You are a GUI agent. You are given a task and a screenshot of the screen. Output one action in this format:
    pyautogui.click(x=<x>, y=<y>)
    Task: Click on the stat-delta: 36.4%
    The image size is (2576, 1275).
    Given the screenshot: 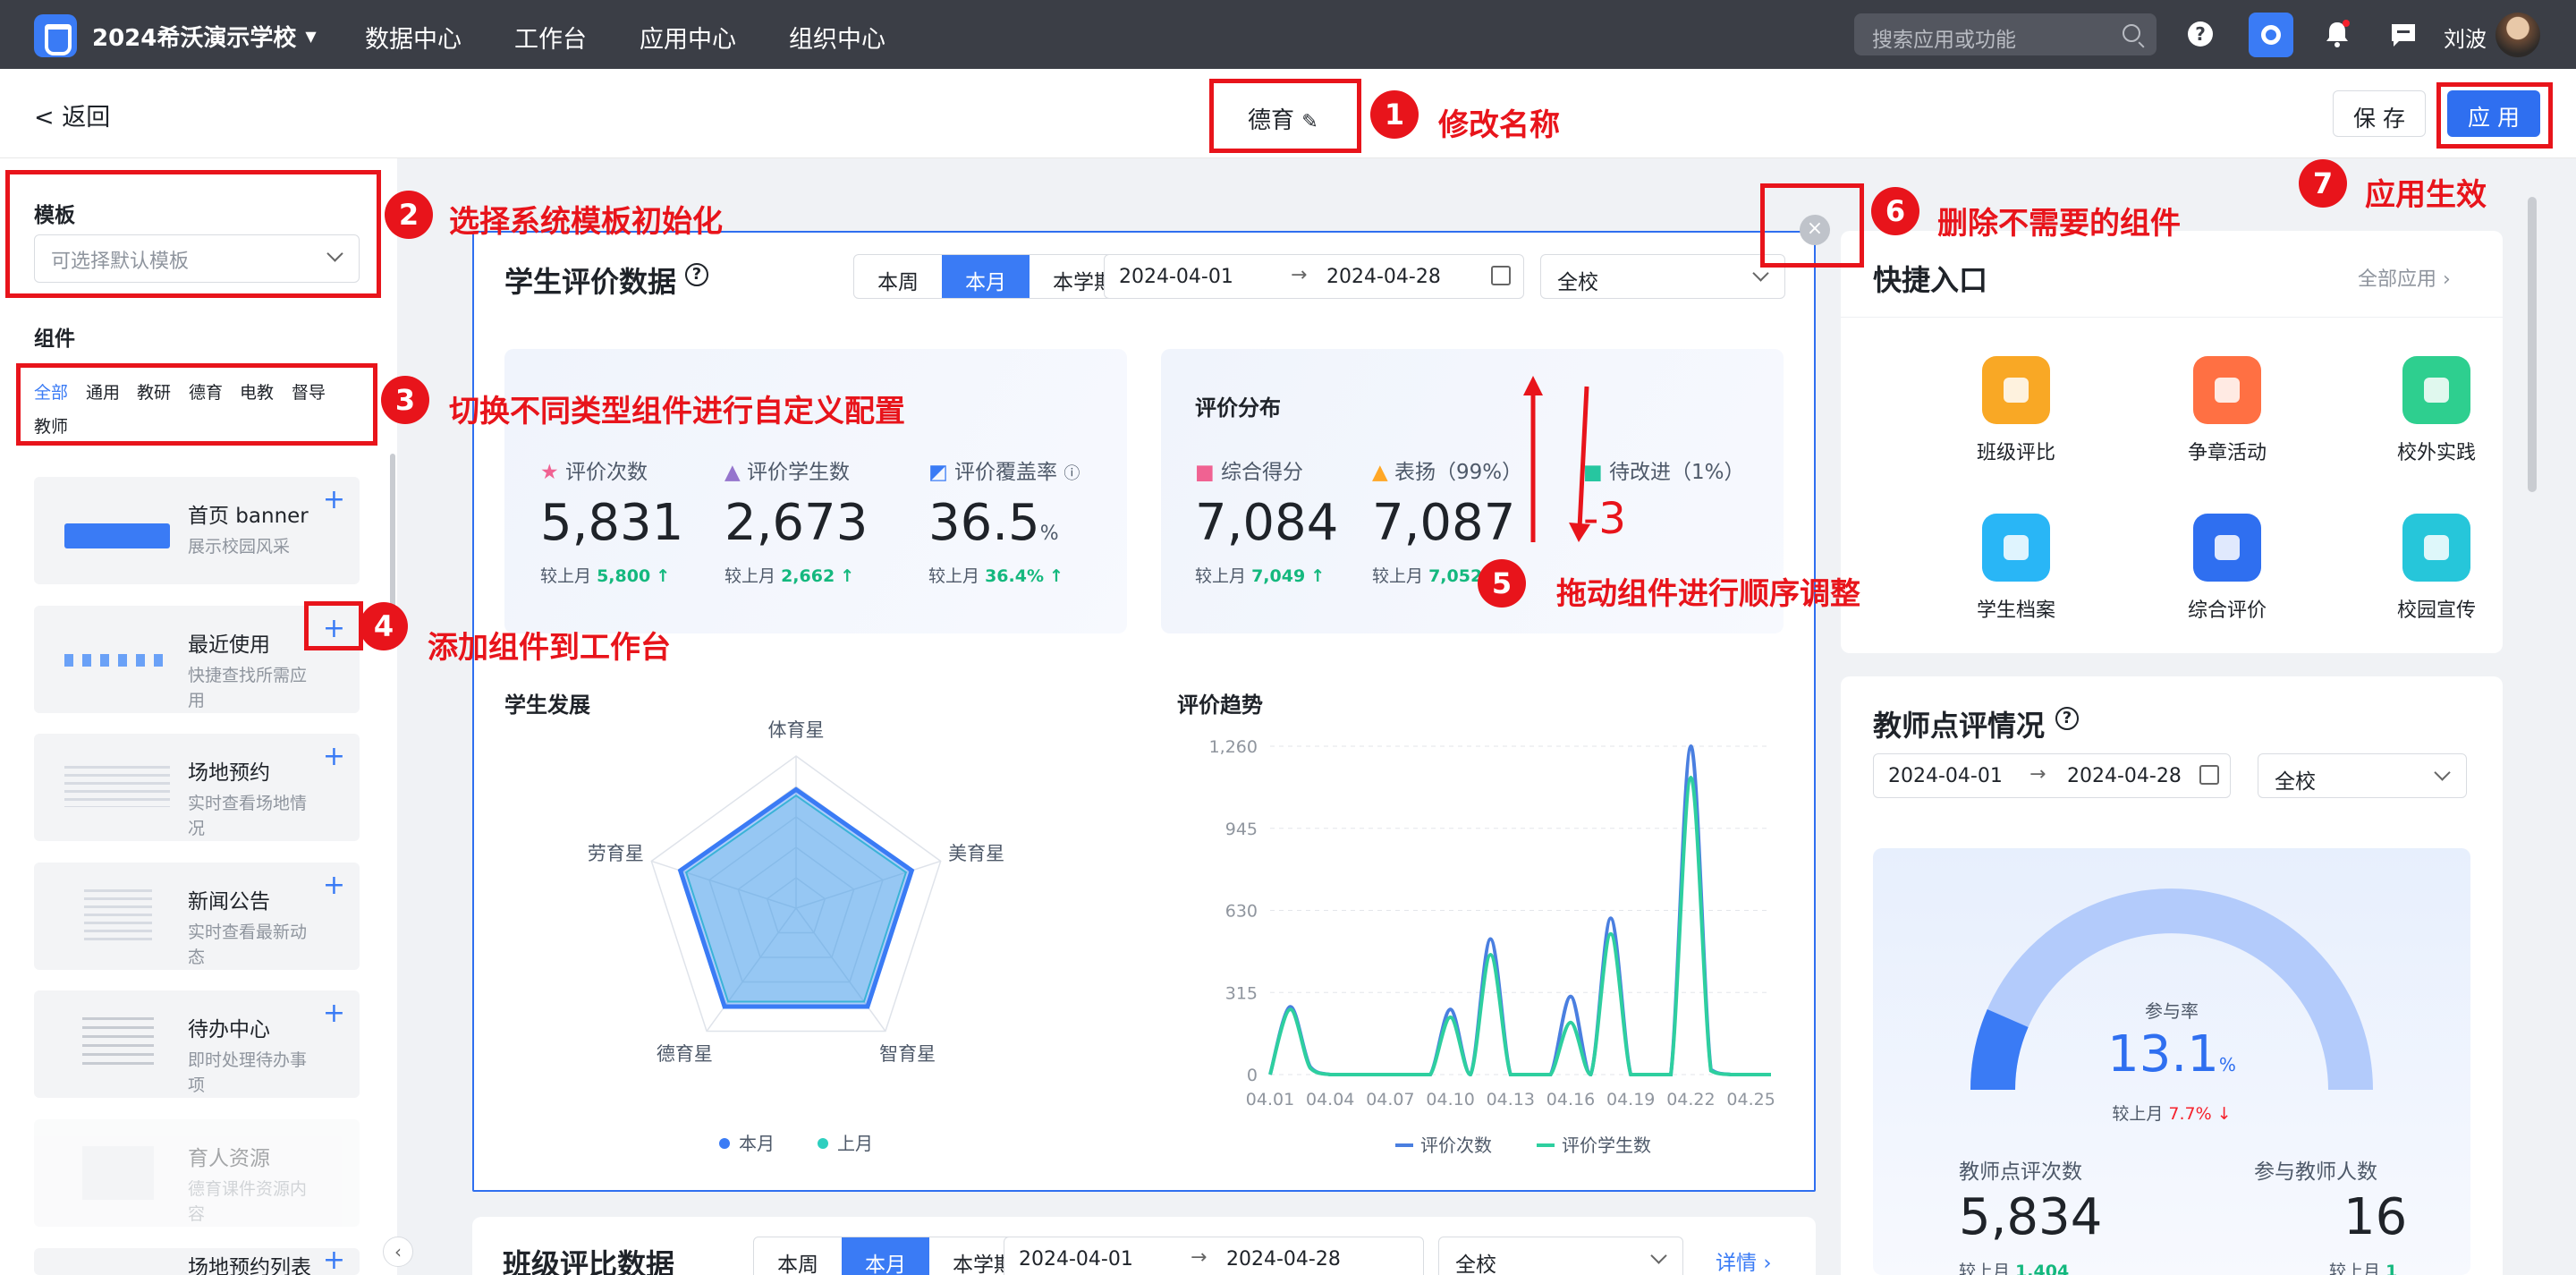 What is the action you would take?
    pyautogui.click(x=1014, y=576)
    